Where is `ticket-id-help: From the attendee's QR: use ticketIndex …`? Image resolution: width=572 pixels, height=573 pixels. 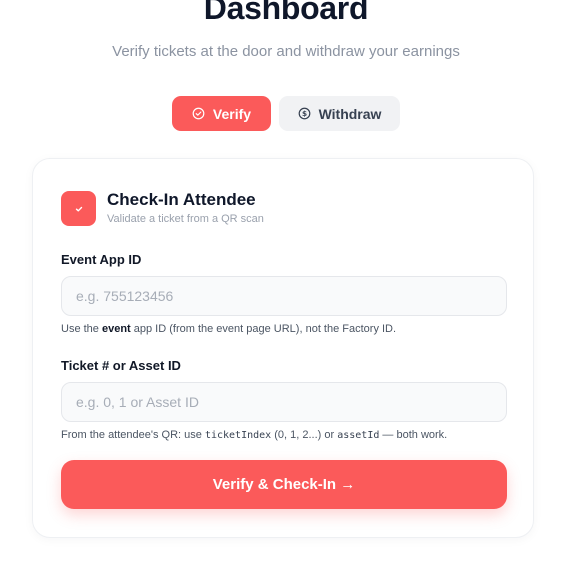 ticket-id-help: From the attendee's QR: use ticketIndex … is located at coordinates (254, 435).